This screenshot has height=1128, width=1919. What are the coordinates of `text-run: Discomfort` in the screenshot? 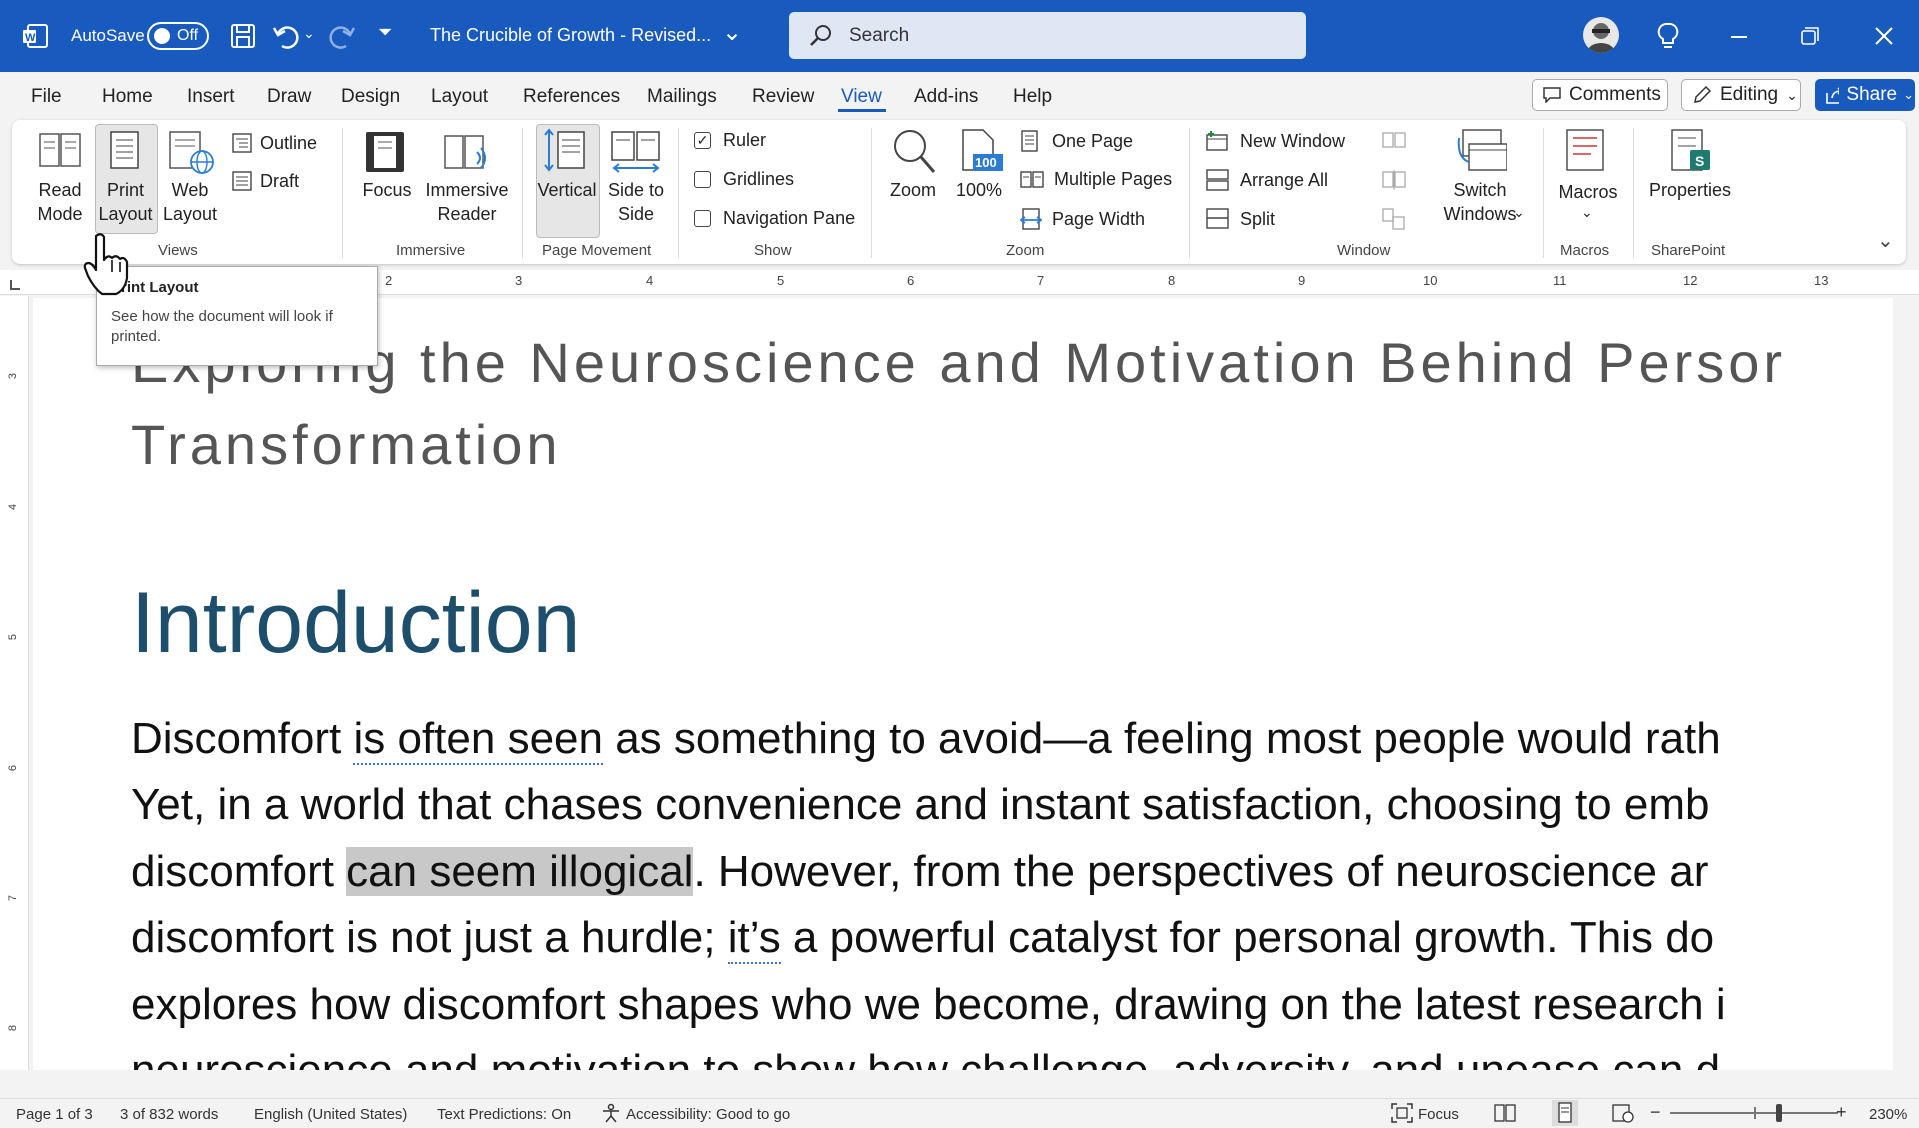 It's located at (242, 738).